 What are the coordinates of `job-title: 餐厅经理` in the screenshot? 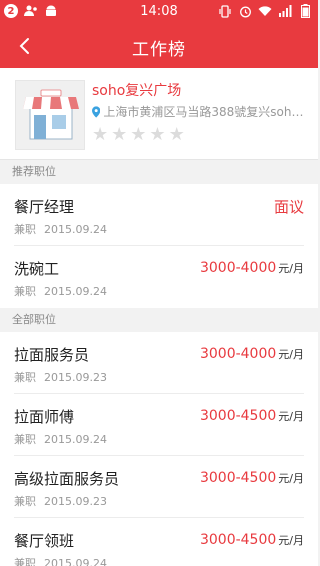 It's located at (44, 207).